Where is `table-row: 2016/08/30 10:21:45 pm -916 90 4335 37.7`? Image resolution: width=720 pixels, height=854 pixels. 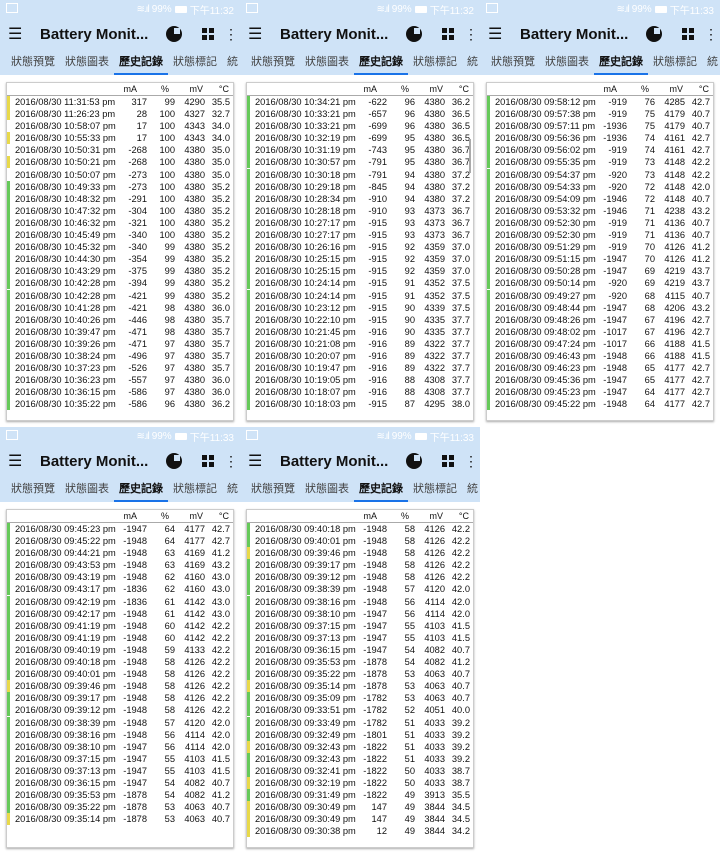 table-row: 2016/08/30 10:21:45 pm -916 90 4335 37.7 is located at coordinates (360, 331).